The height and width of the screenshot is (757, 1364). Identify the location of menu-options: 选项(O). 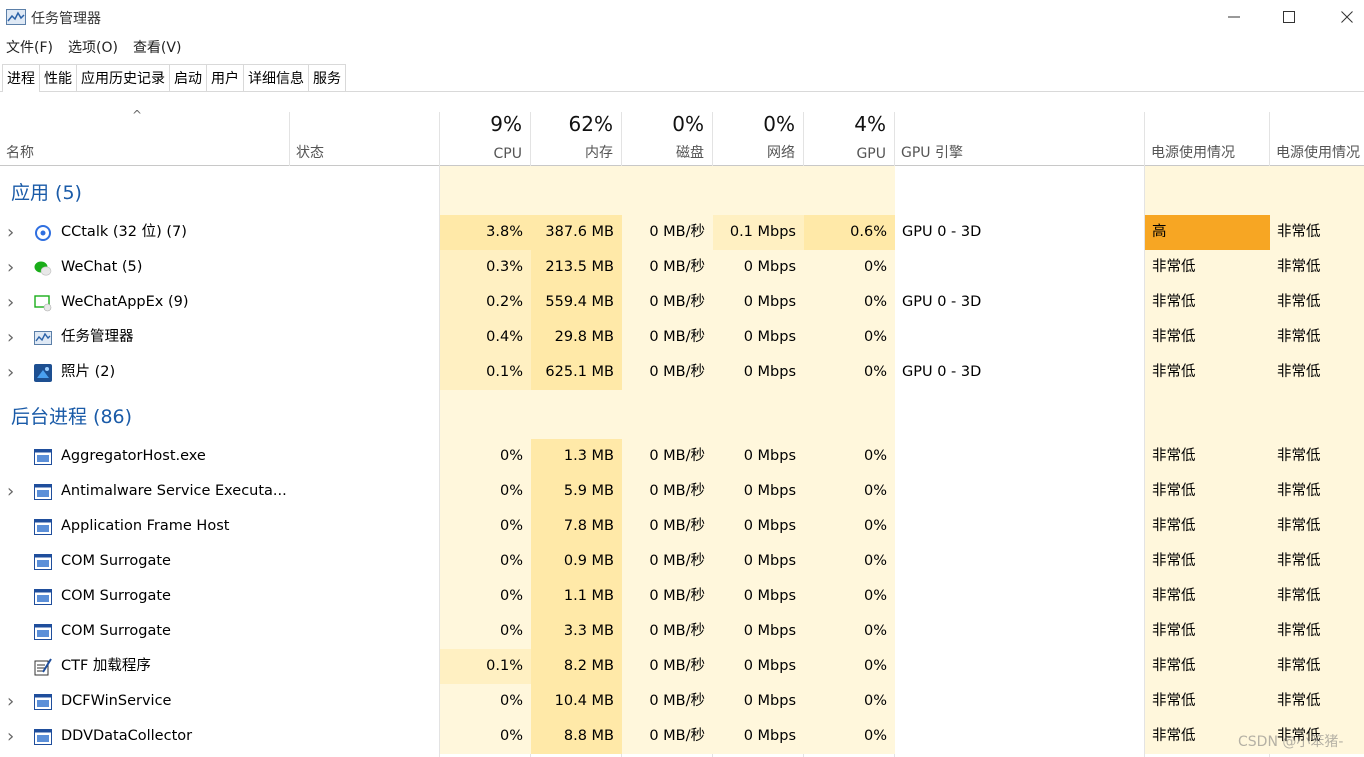
(93, 48).